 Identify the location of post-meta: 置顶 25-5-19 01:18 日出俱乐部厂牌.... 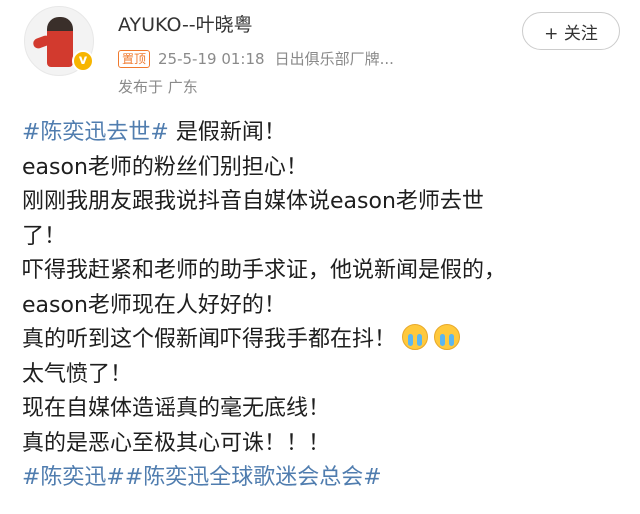
(256, 58).